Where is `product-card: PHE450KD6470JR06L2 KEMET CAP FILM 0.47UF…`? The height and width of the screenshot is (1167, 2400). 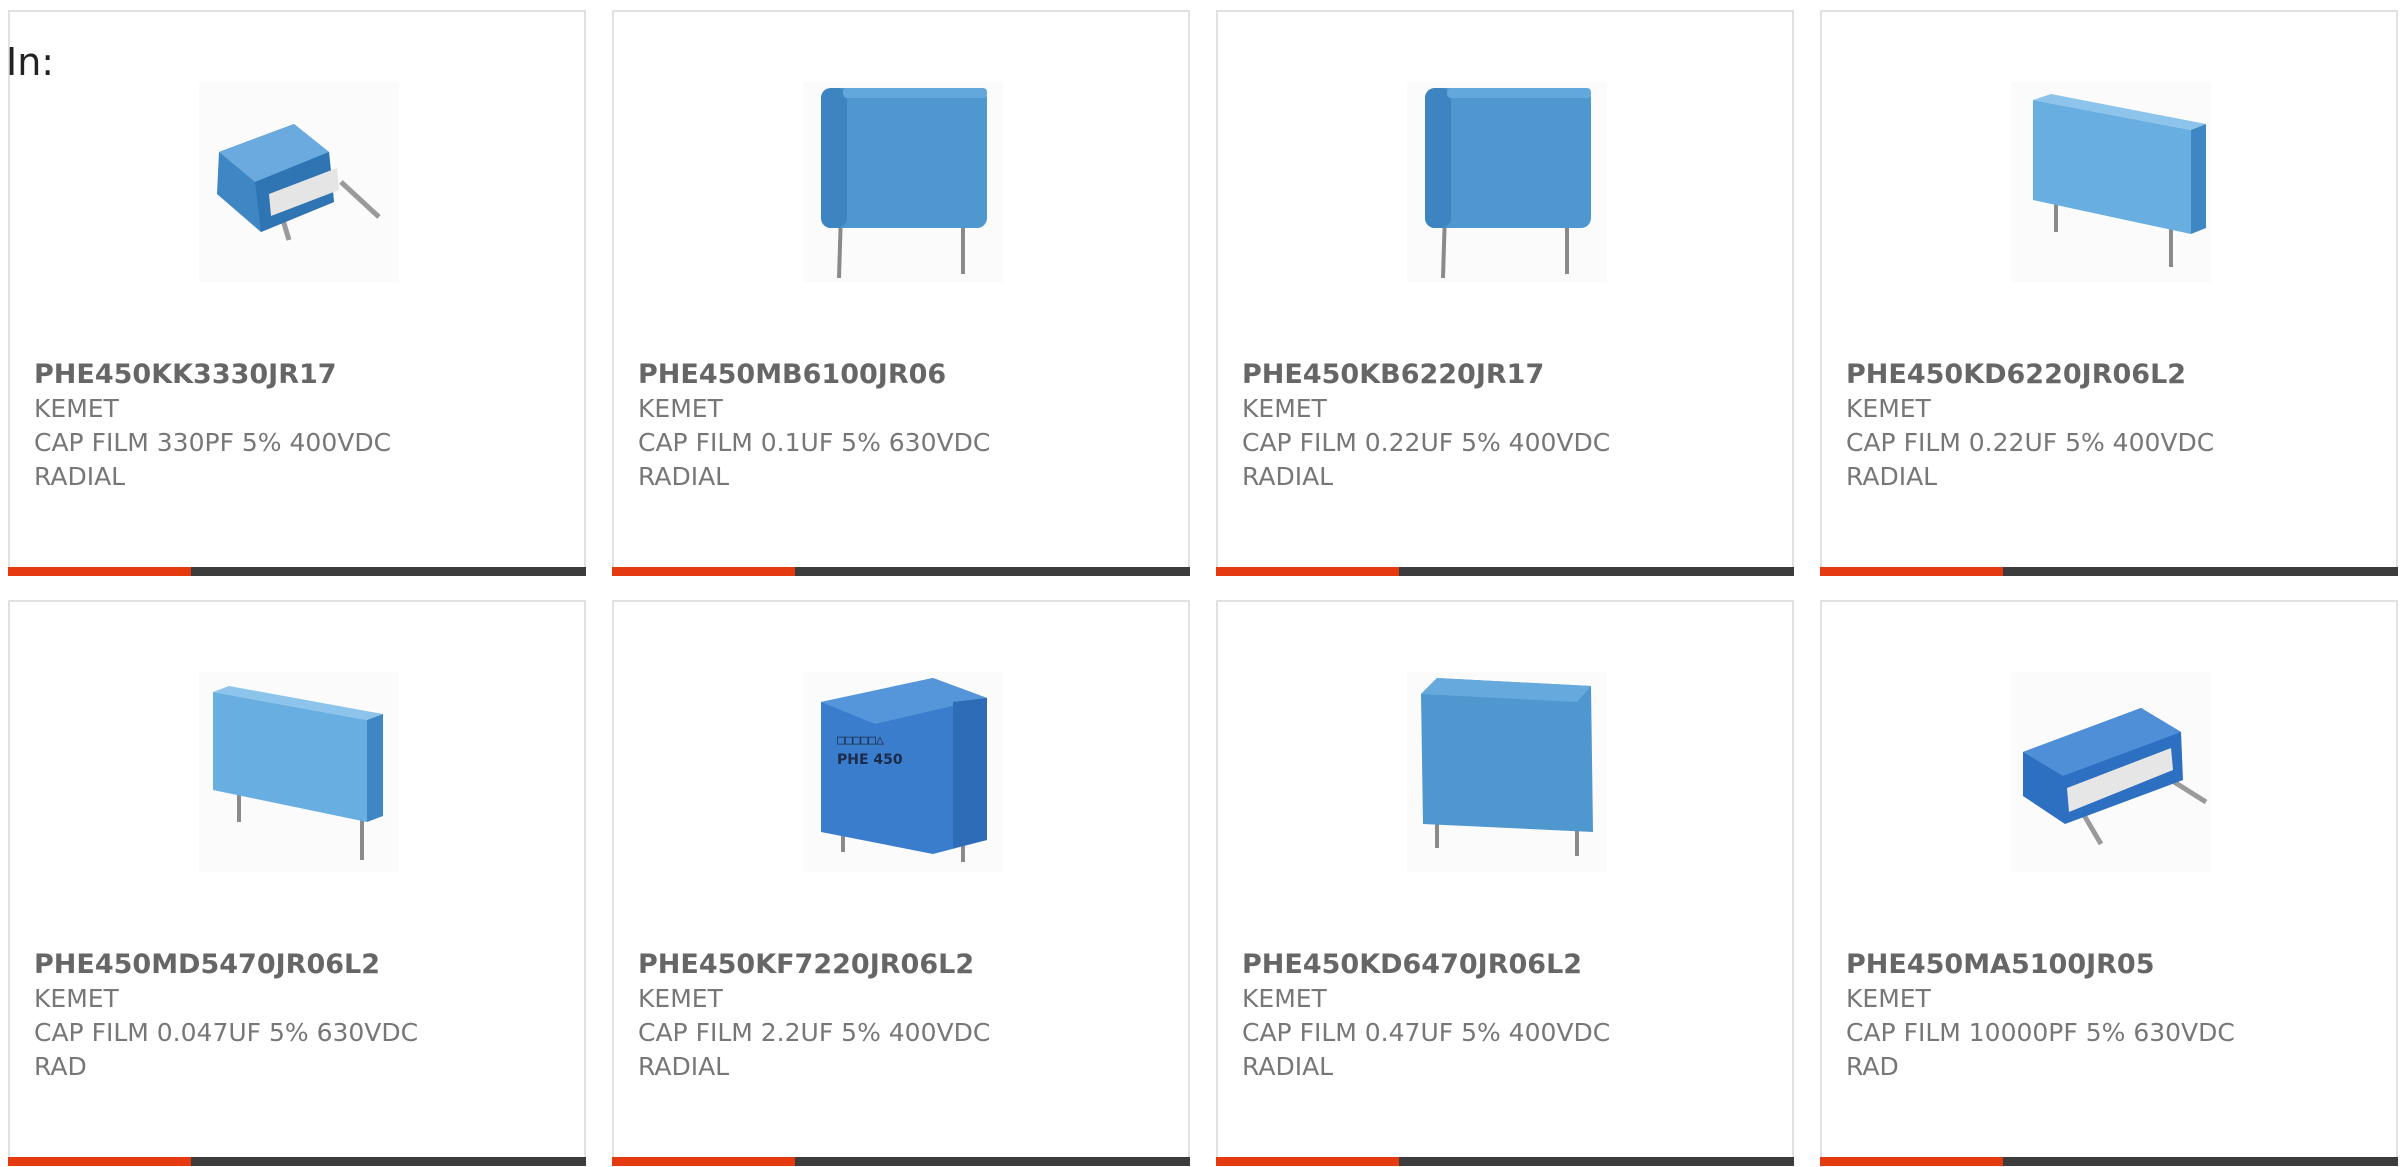 product-card: PHE450KD6470JR06L2 KEMET CAP FILM 0.47UF… is located at coordinates (1505, 883).